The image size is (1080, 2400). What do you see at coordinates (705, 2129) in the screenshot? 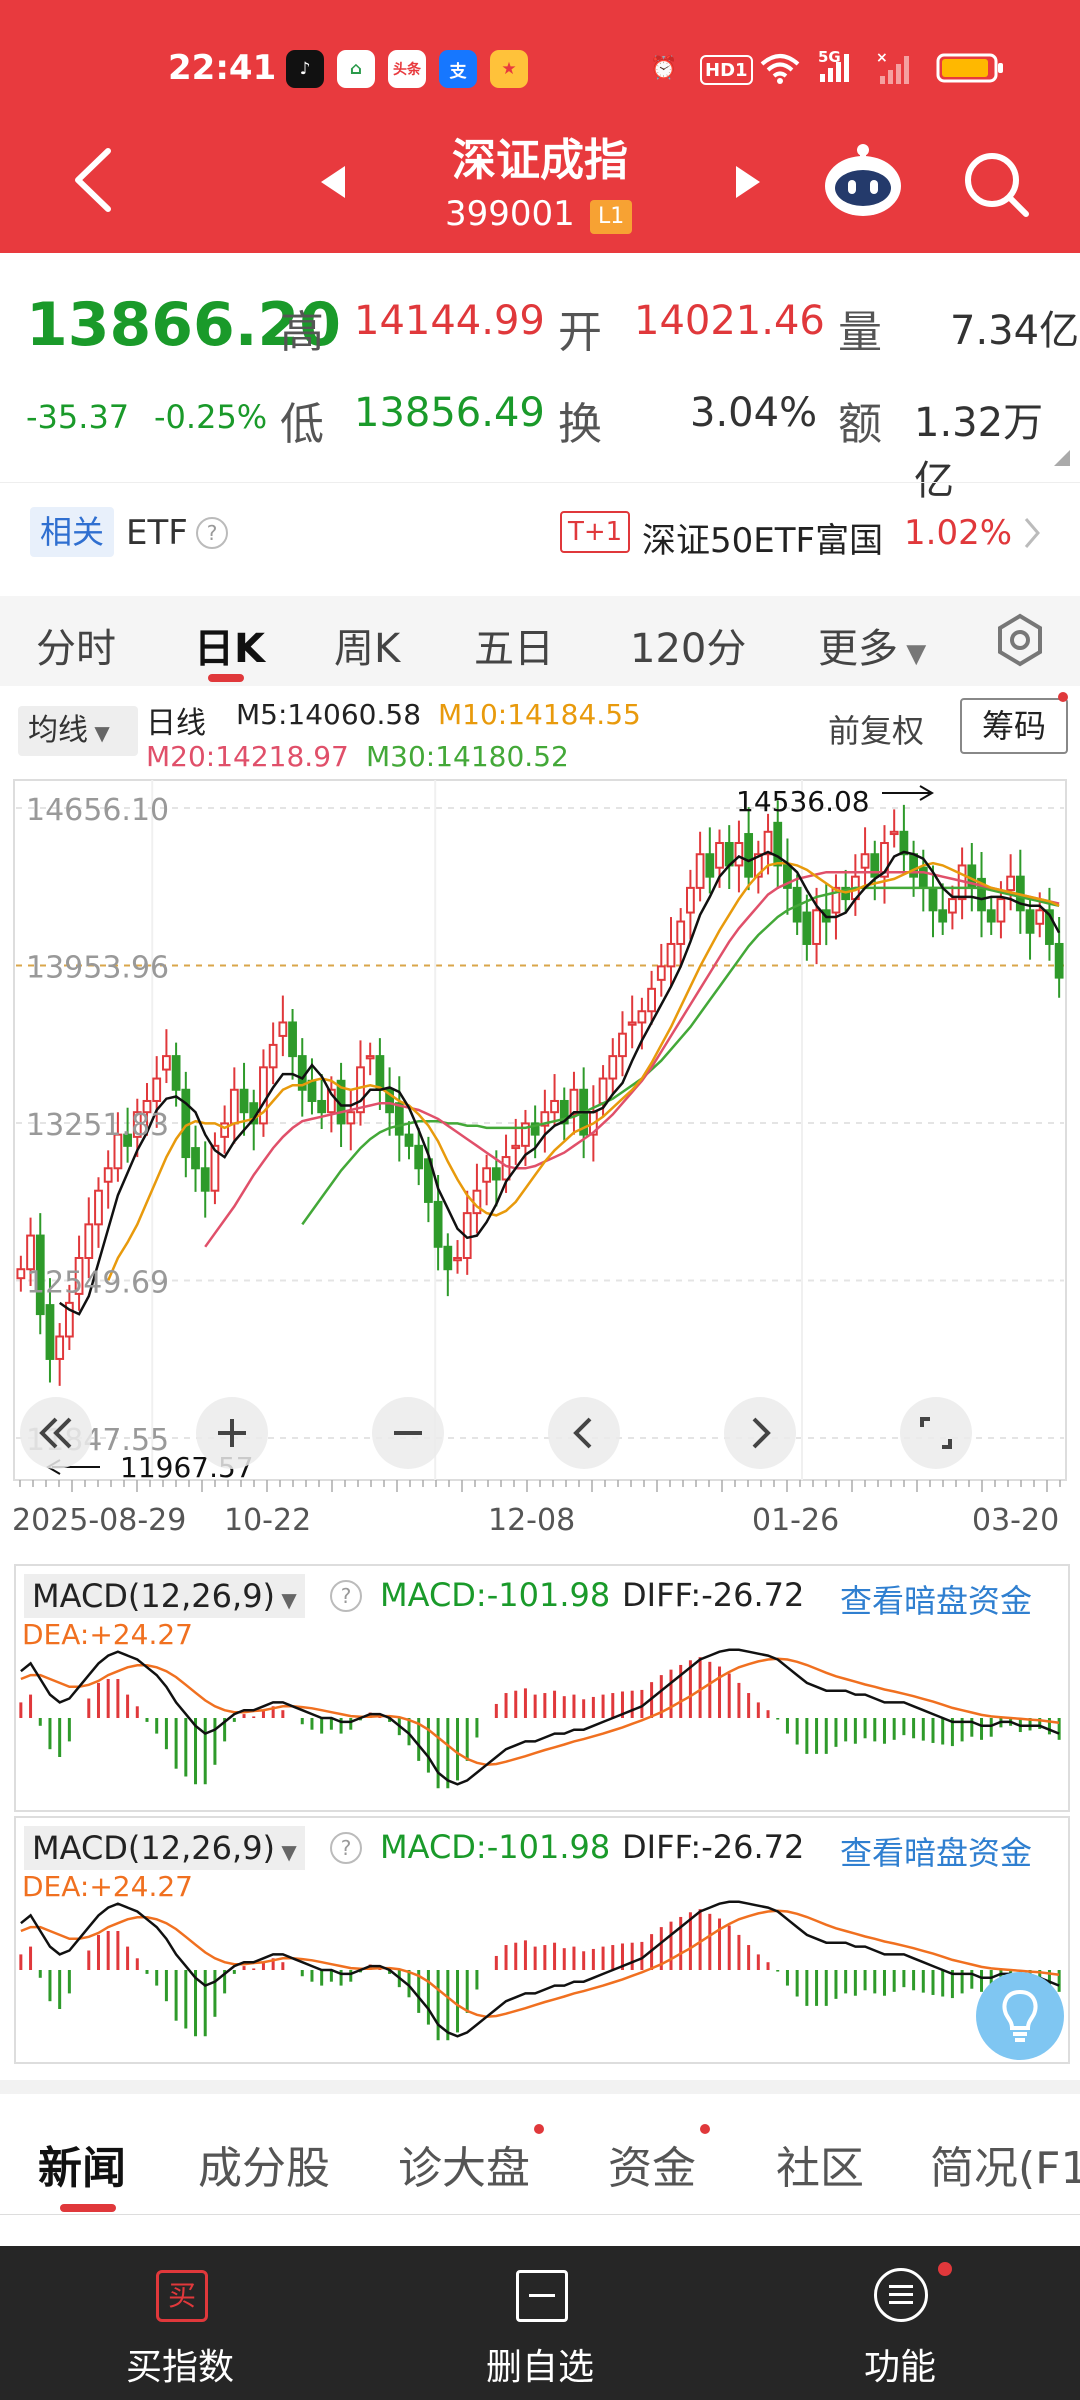
I see `funds-dot` at bounding box center [705, 2129].